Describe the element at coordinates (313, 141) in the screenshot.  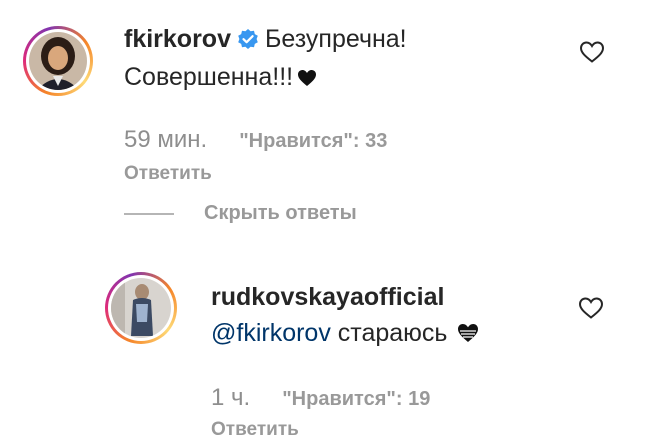
I see `comment-likes: "Нравится": 33` at that location.